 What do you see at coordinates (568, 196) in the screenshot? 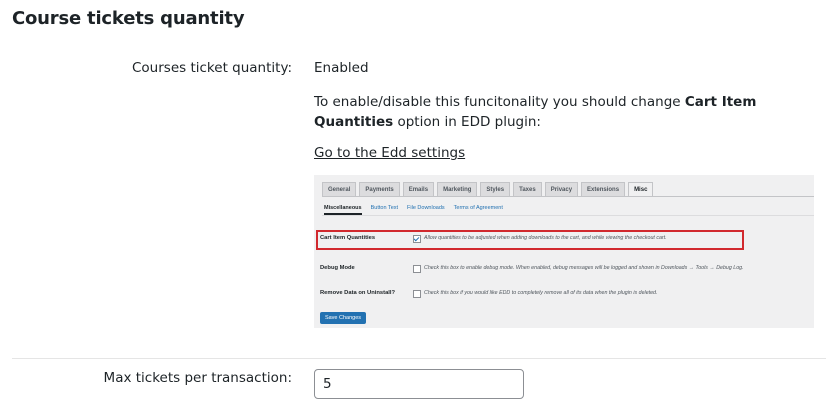
I see `tab-divider` at bounding box center [568, 196].